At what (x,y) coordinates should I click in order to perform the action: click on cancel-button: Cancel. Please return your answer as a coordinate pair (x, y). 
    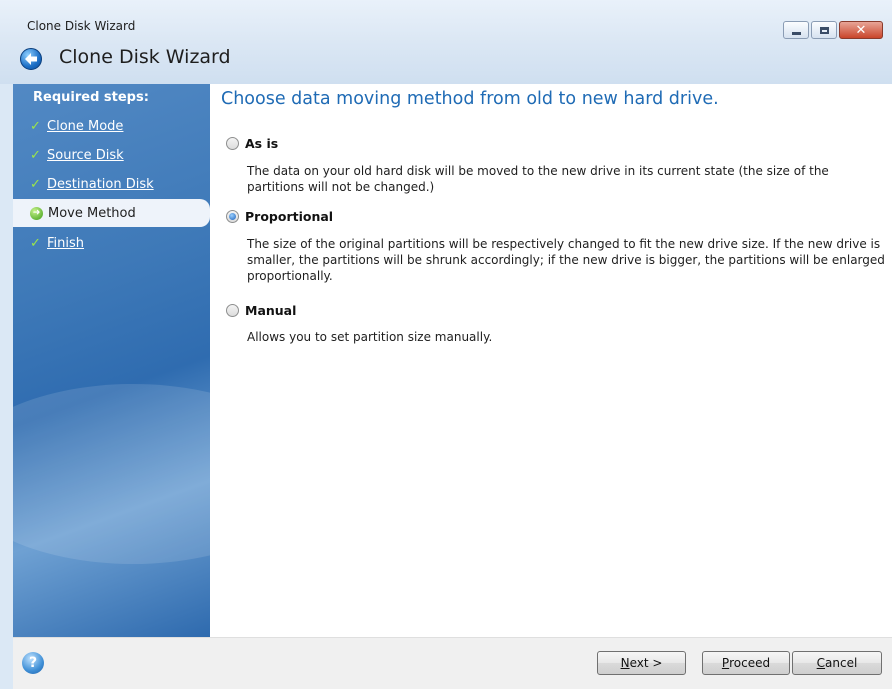
    Looking at the image, I should click on (837, 663).